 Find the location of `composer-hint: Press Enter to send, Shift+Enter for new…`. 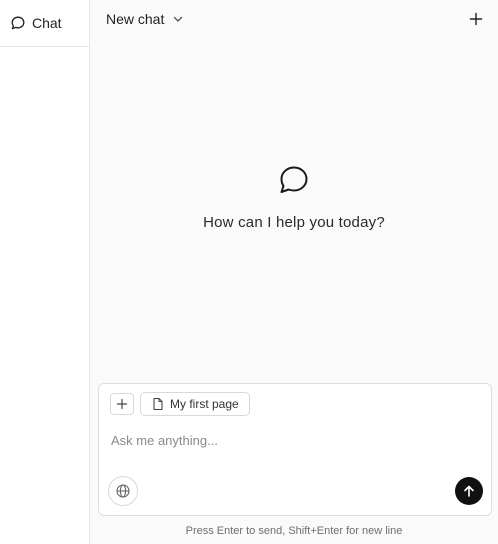

composer-hint: Press Enter to send, Shift+Enter for new… is located at coordinates (294, 531).